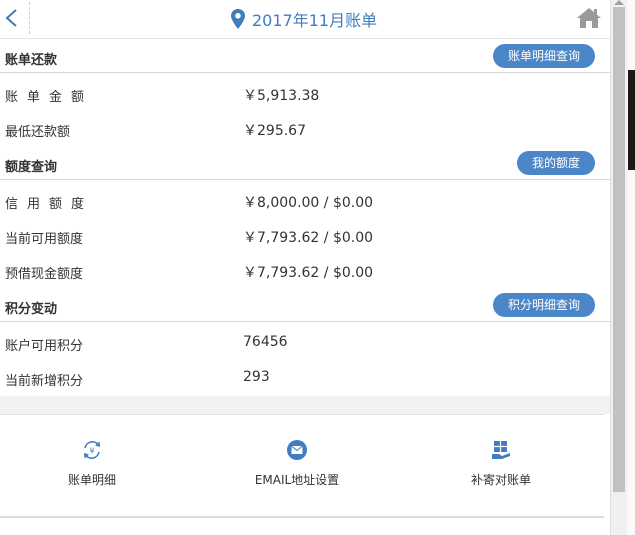 The image size is (635, 535). I want to click on shortcut-resend-statement: 补寄对账单, so click(501, 463).